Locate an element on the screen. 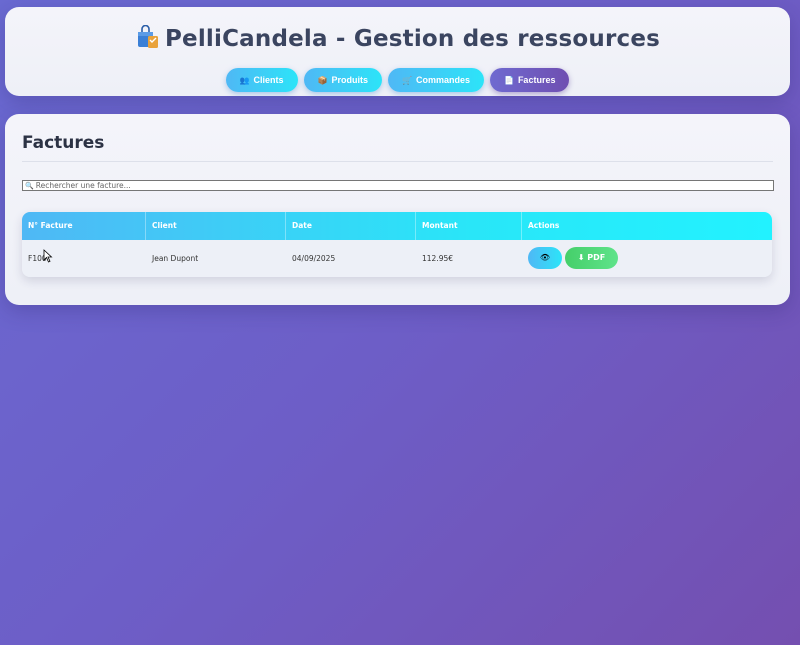 The height and width of the screenshot is (645, 800). download-pdf-button: ⬇ PDF is located at coordinates (591, 258).